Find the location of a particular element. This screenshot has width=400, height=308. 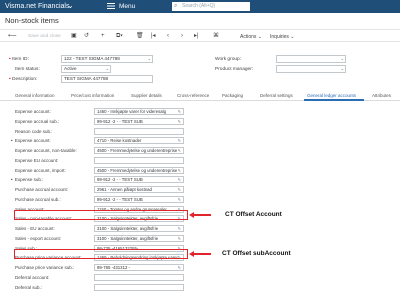

gl-row-label: Deferral sub.: is located at coordinates (29, 287).